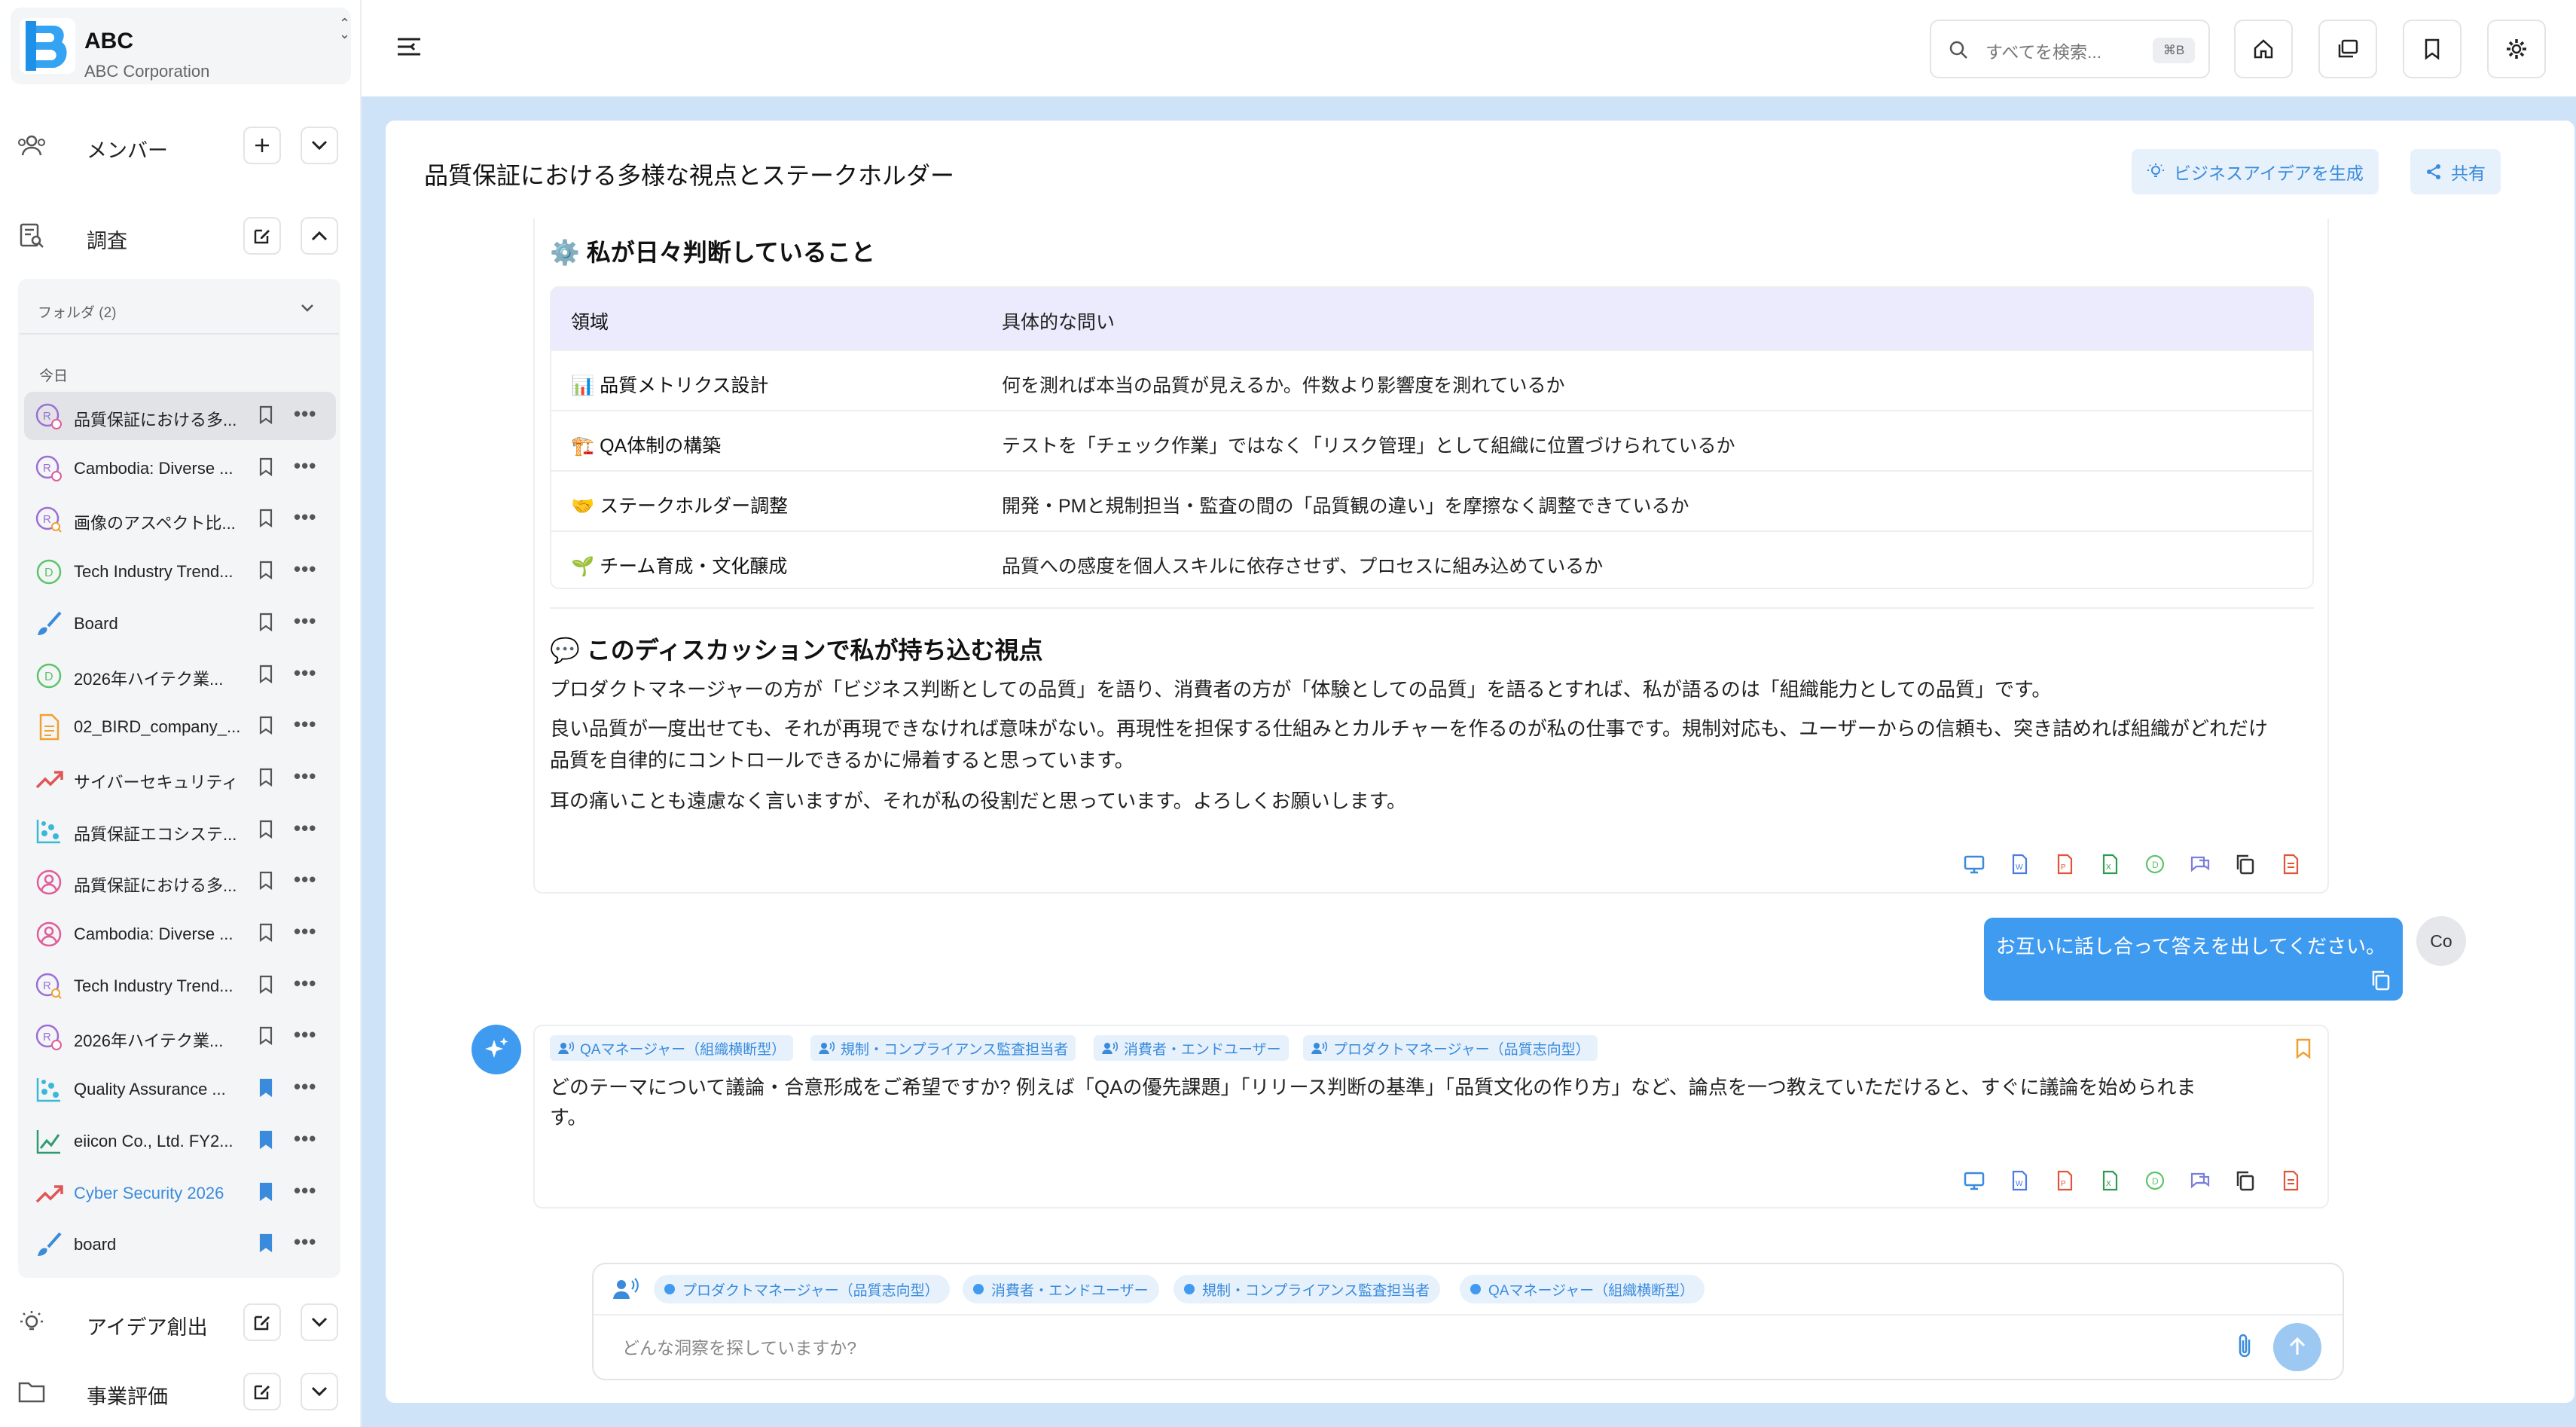 This screenshot has height=1427, width=2576. I want to click on research-list-item: board •••, so click(180, 1244).